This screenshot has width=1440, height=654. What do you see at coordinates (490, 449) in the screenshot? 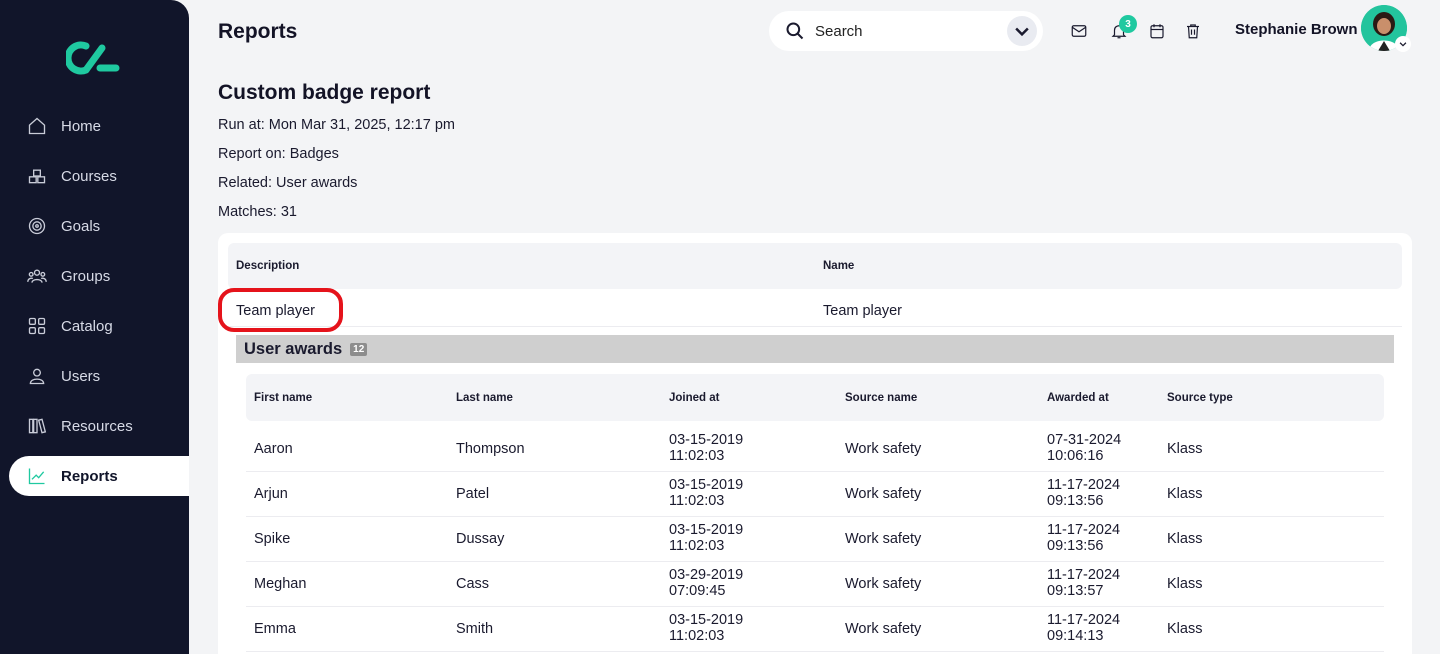
I see `cell-last-name: Thompson` at bounding box center [490, 449].